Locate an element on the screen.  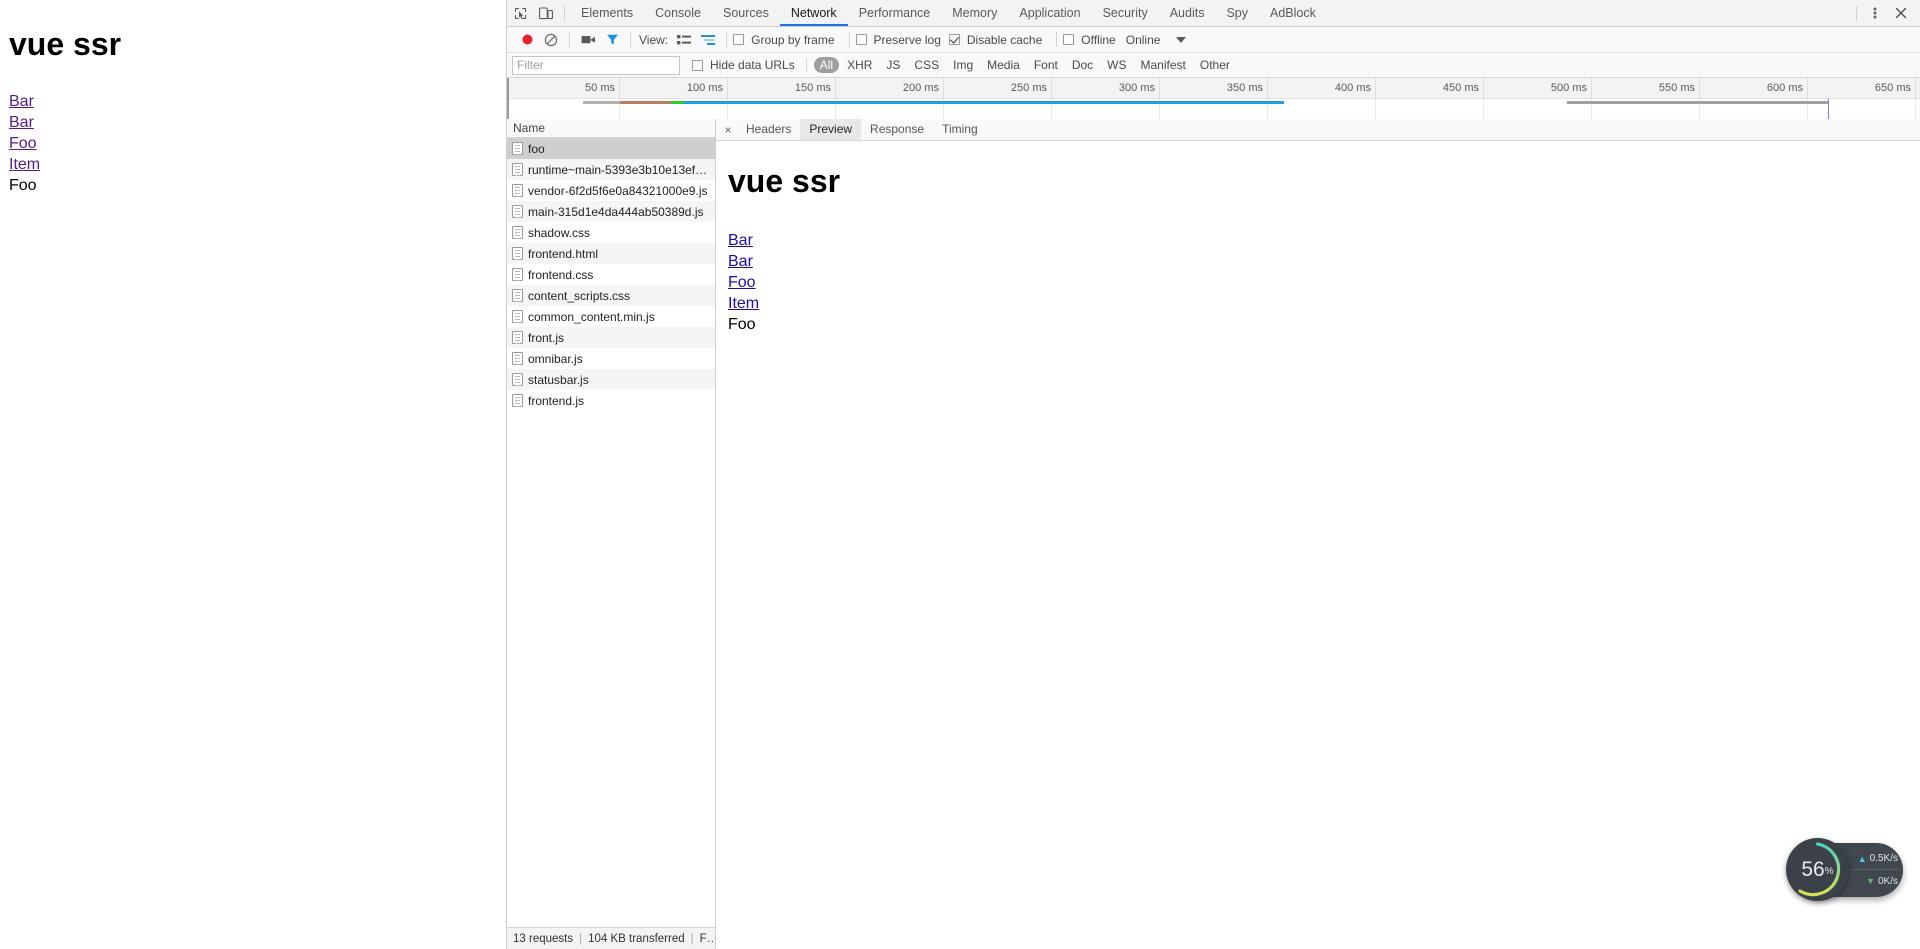
tab-security: Security is located at coordinates (1125, 13).